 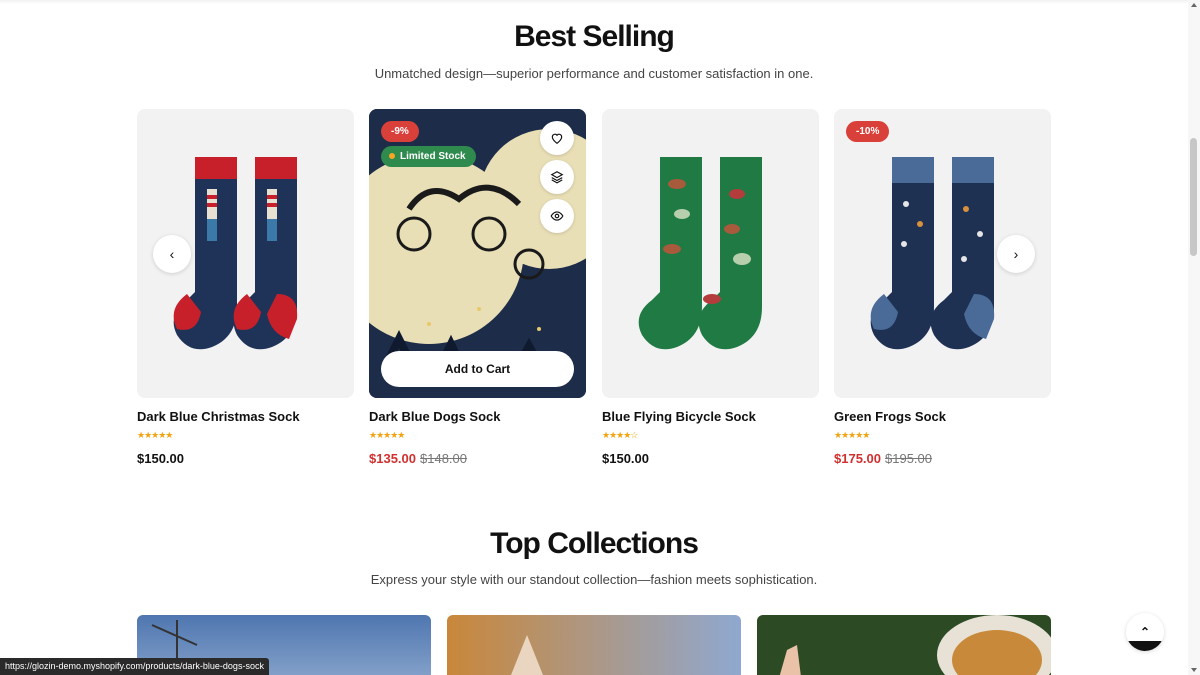 I want to click on stock-dot-icon, so click(x=392, y=156).